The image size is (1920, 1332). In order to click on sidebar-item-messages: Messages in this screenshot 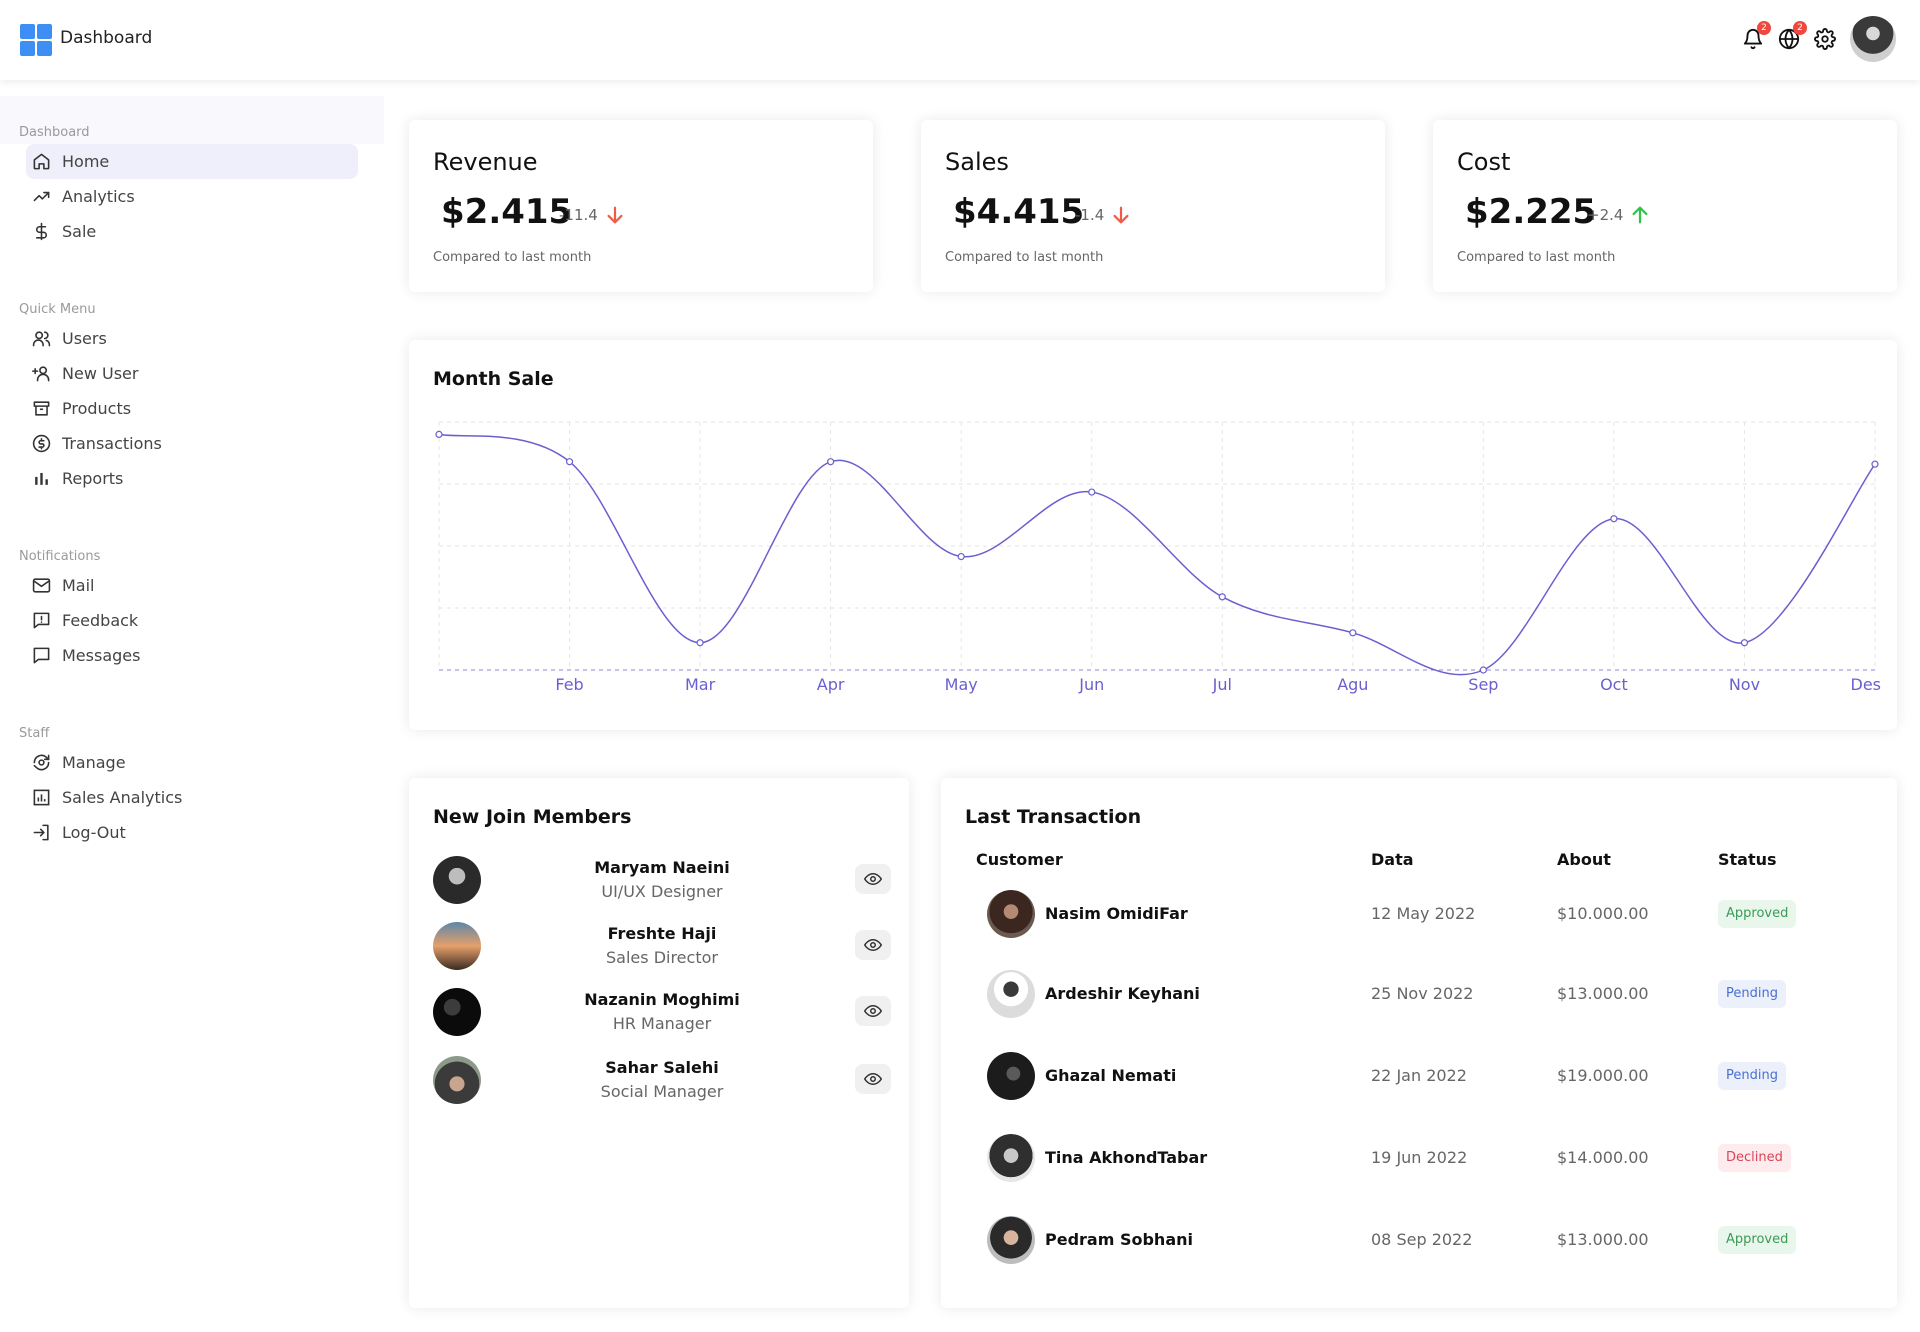, I will do `click(192, 655)`.